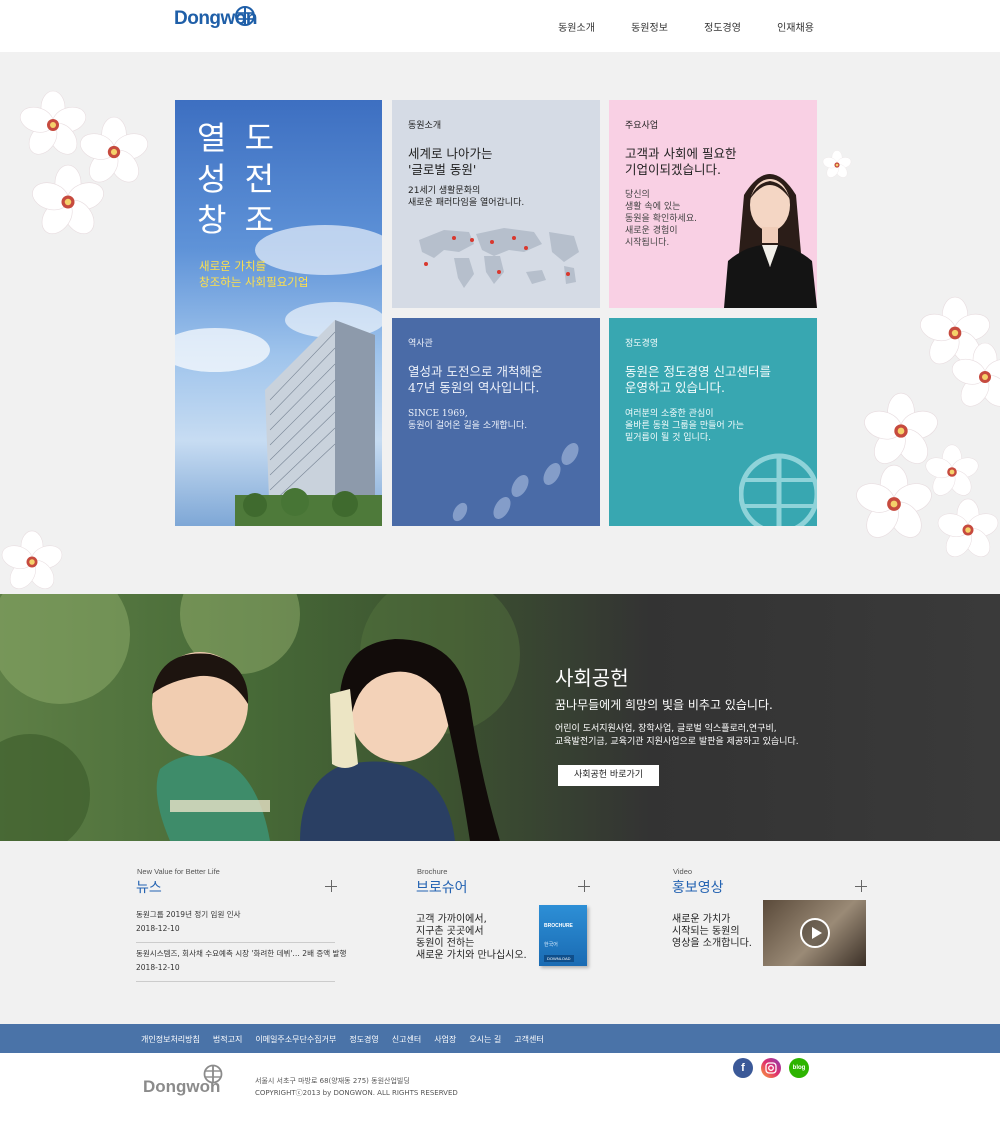 This screenshot has height=1121, width=1000. What do you see at coordinates (475, 371) in the screenshot?
I see `tile-heading-line: 열성과 도전으로 개척해온` at bounding box center [475, 371].